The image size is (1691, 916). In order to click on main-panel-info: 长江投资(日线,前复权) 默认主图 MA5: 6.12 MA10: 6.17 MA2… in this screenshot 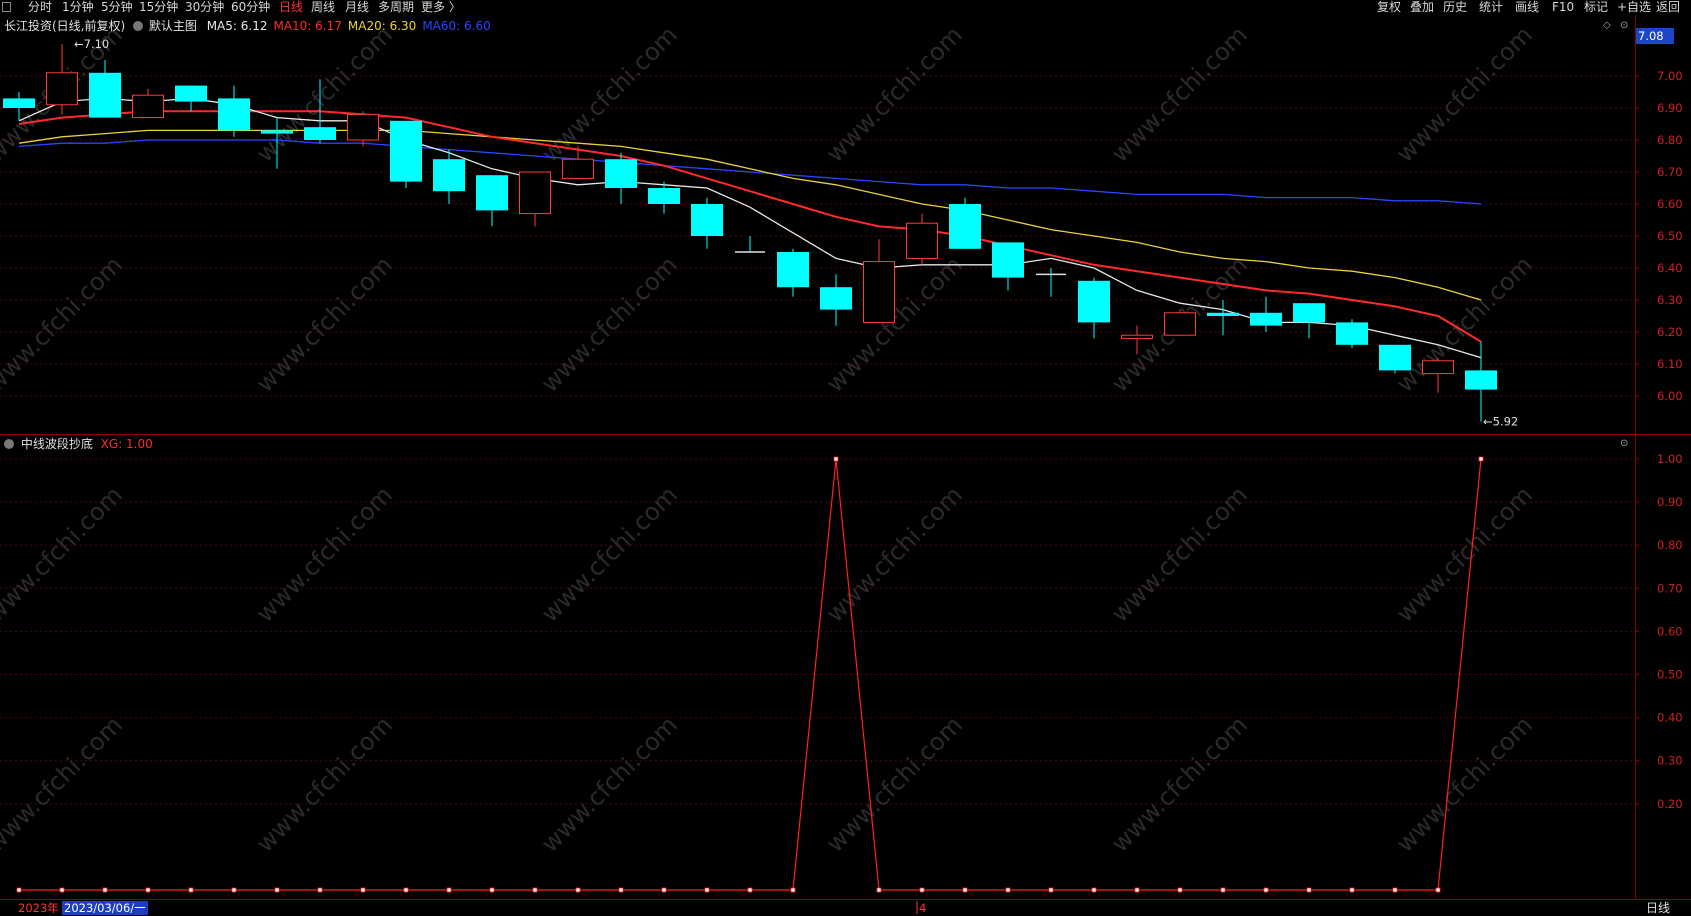, I will do `click(247, 26)`.